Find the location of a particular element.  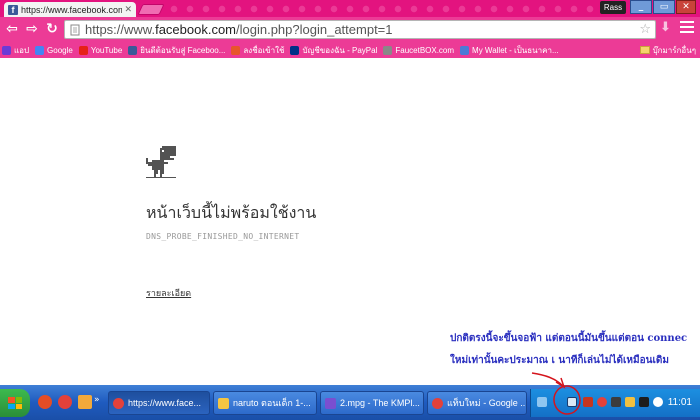

bookmark-label: ลงชื่อเข้าใช้ is located at coordinates (264, 50).